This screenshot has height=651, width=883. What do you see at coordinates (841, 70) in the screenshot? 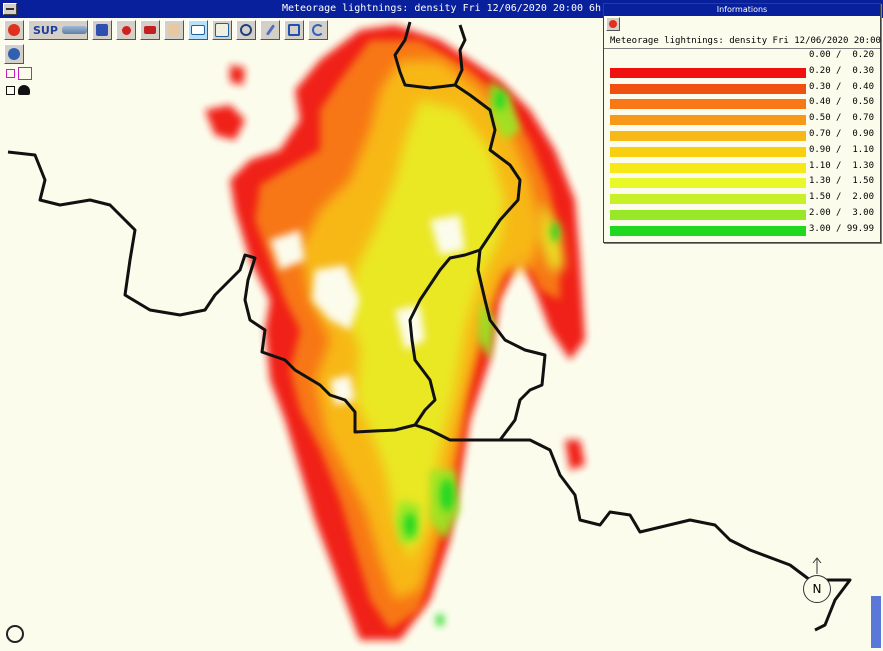
I see `legend-label: 0.20 / 0.30` at bounding box center [841, 70].